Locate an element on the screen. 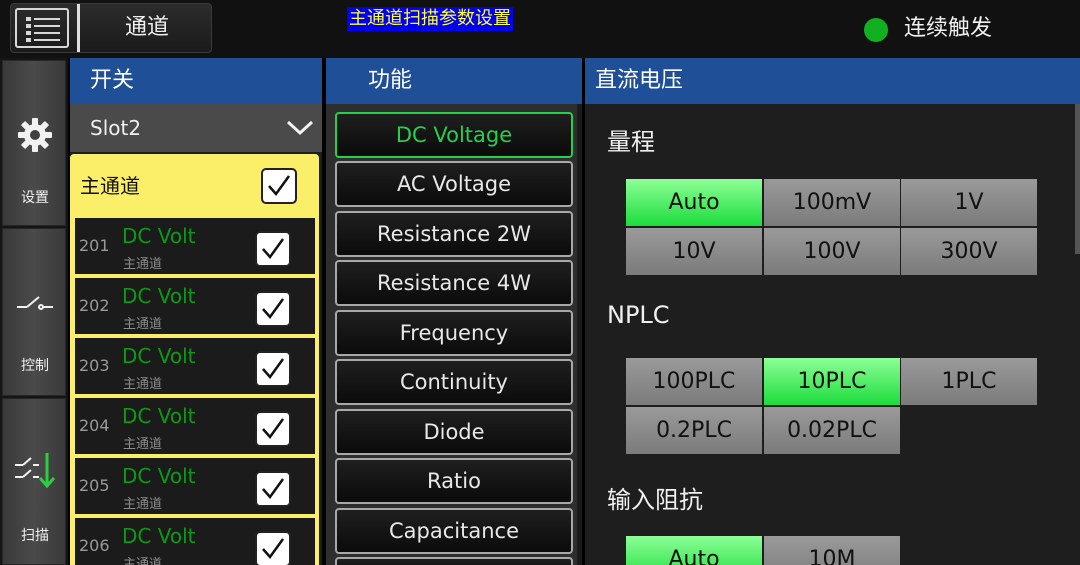  function-column-header: 功能 is located at coordinates (454, 81).